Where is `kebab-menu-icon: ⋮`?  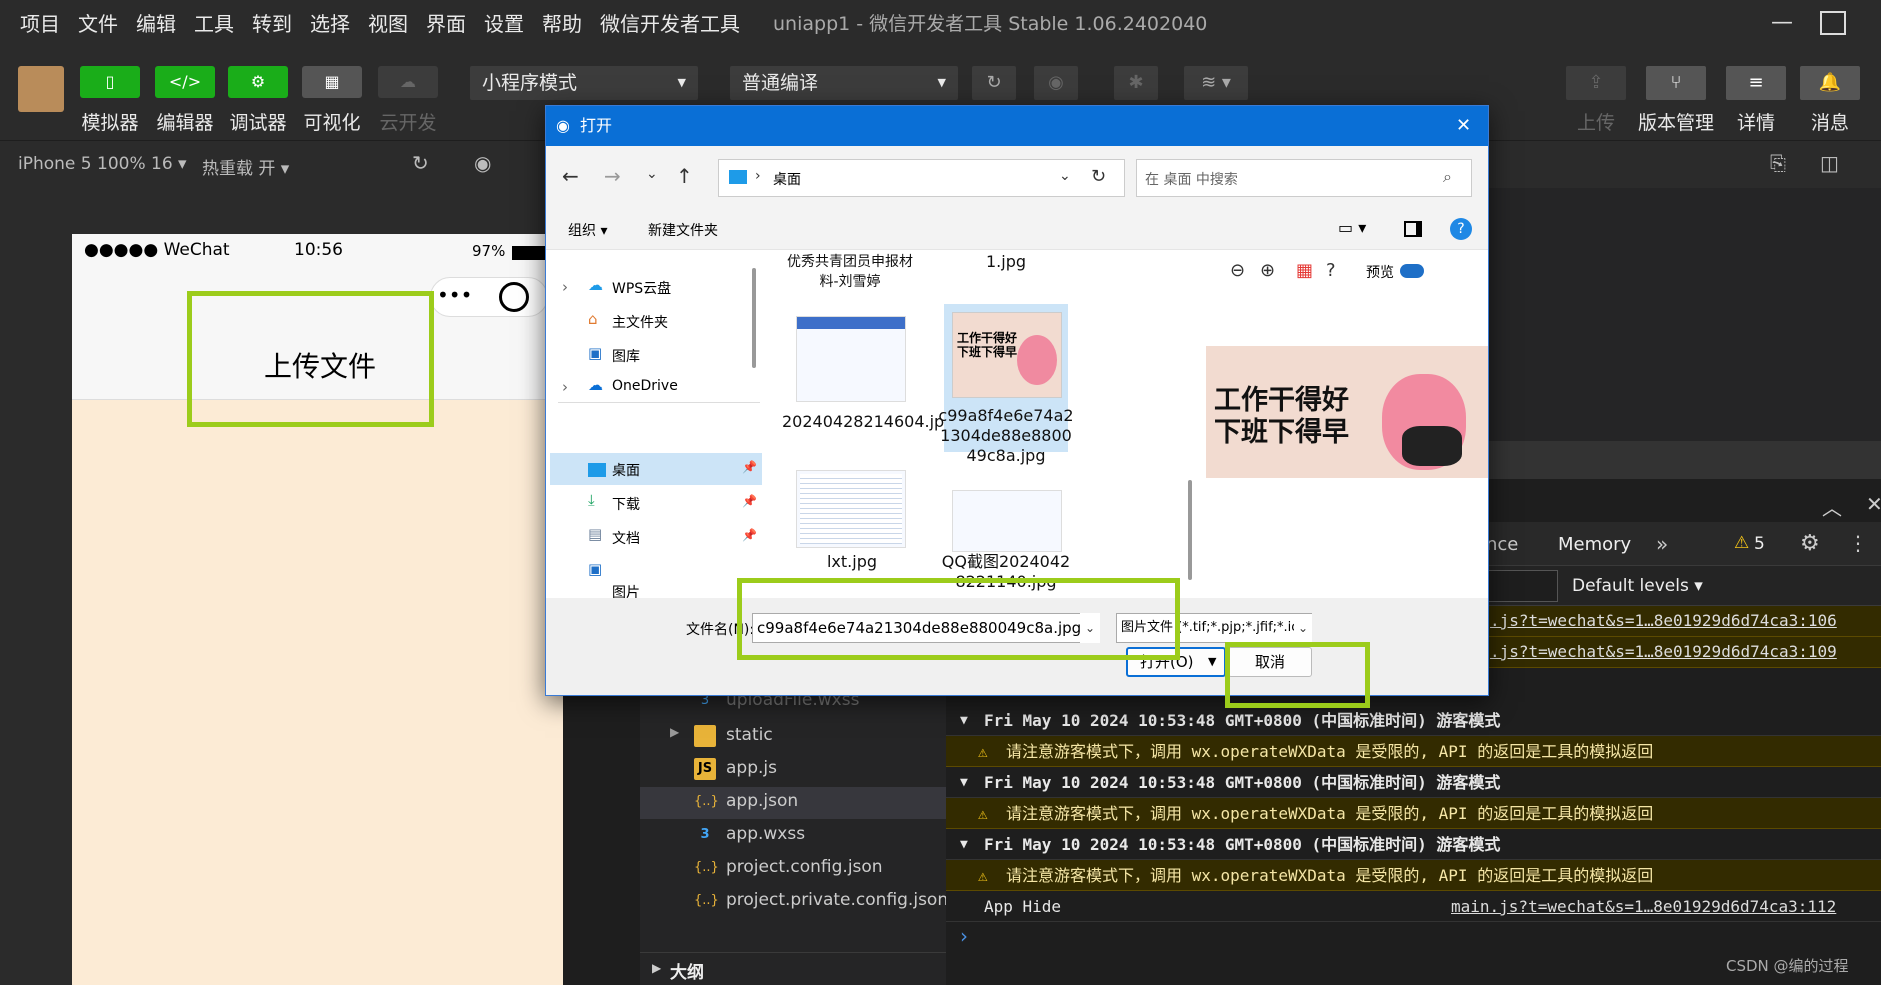
kebab-menu-icon: ⋮ is located at coordinates (1858, 543).